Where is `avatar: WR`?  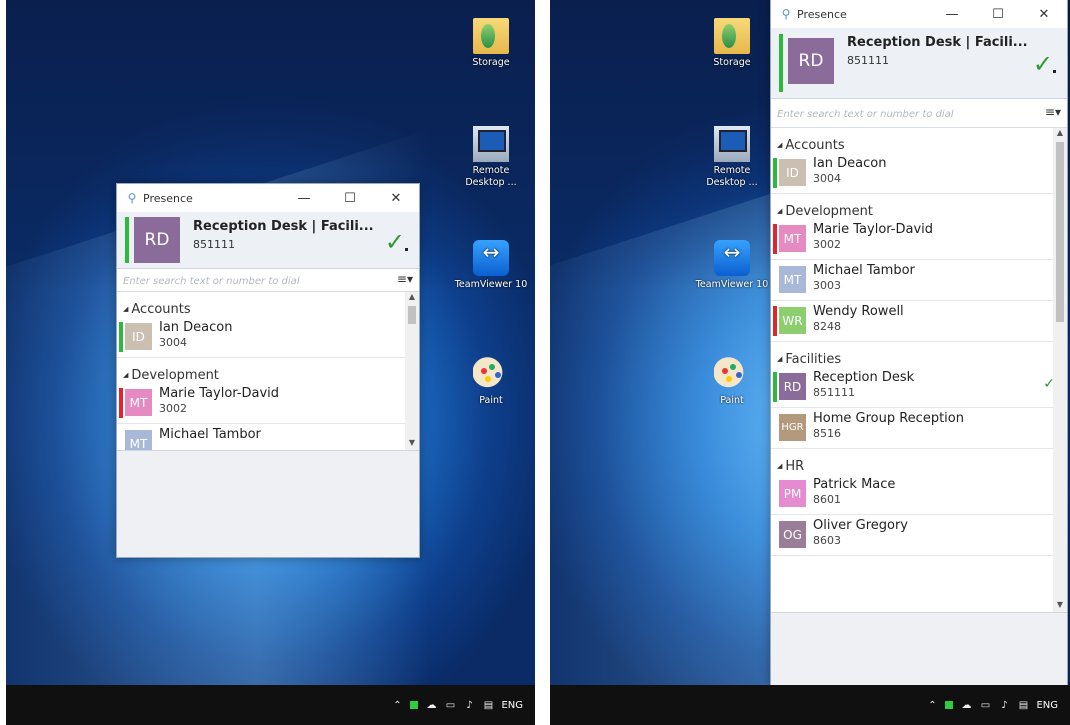 avatar: WR is located at coordinates (792, 320).